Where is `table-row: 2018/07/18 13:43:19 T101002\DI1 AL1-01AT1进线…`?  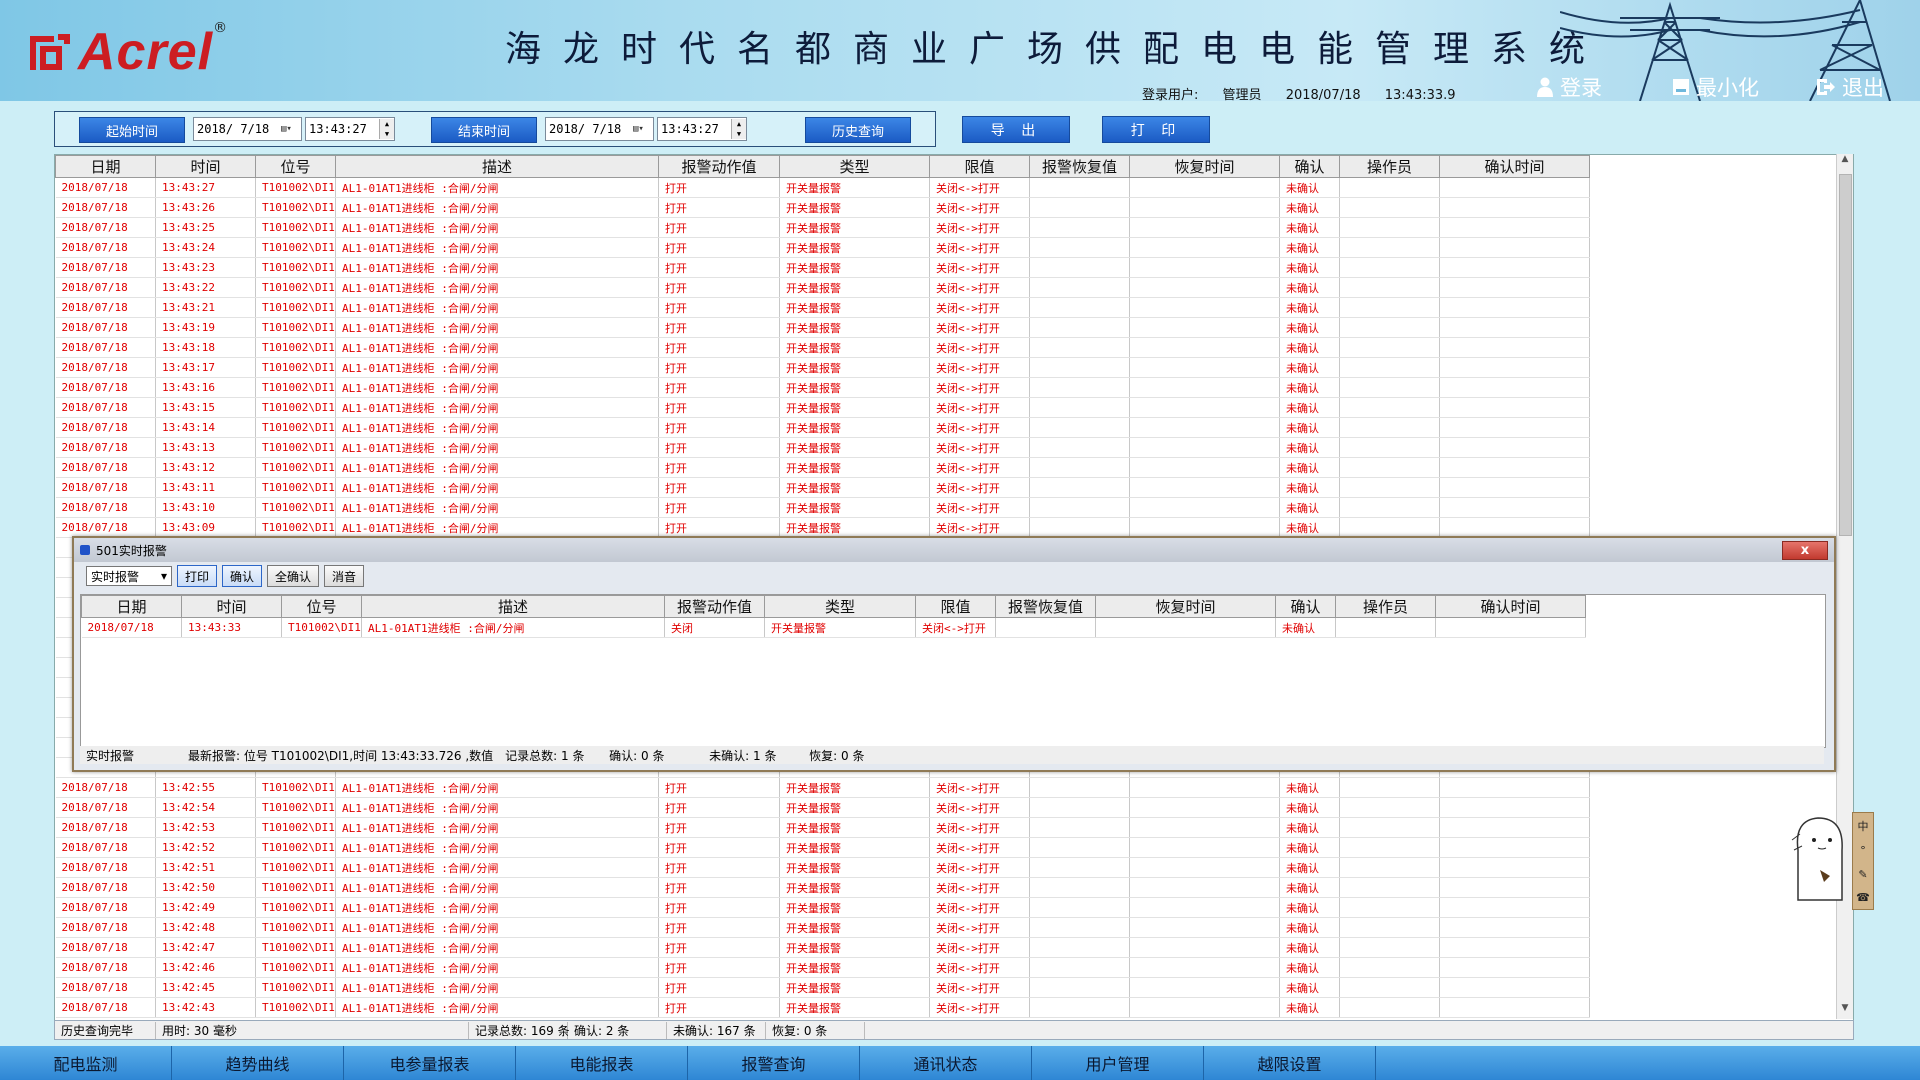
table-row: 2018/07/18 13:43:19 T101002\DI1 AL1-01AT1进线… is located at coordinates (822, 327).